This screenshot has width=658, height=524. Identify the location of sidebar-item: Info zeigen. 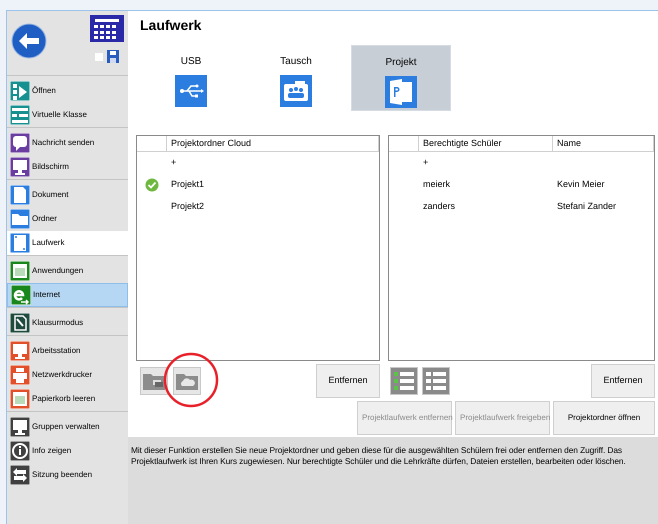
(67, 451).